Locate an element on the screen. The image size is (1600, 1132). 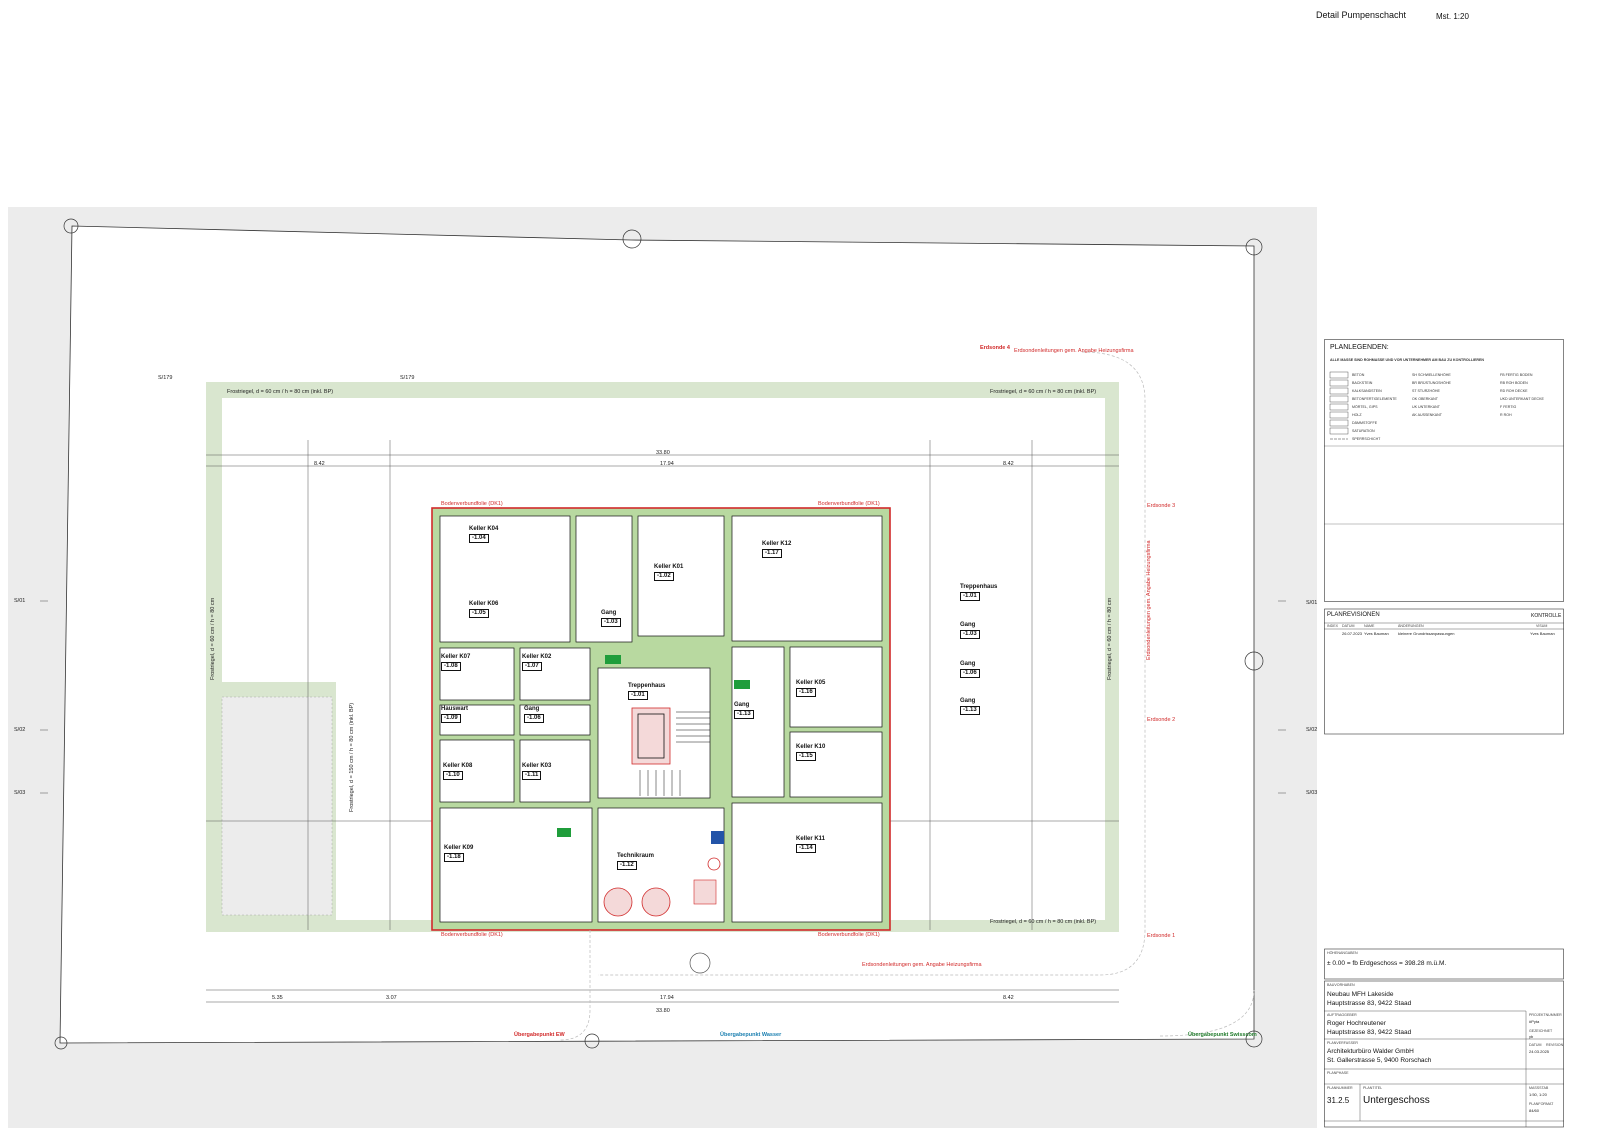
planphase-label: PLANPHASE is located at coordinates (1338, 1073).